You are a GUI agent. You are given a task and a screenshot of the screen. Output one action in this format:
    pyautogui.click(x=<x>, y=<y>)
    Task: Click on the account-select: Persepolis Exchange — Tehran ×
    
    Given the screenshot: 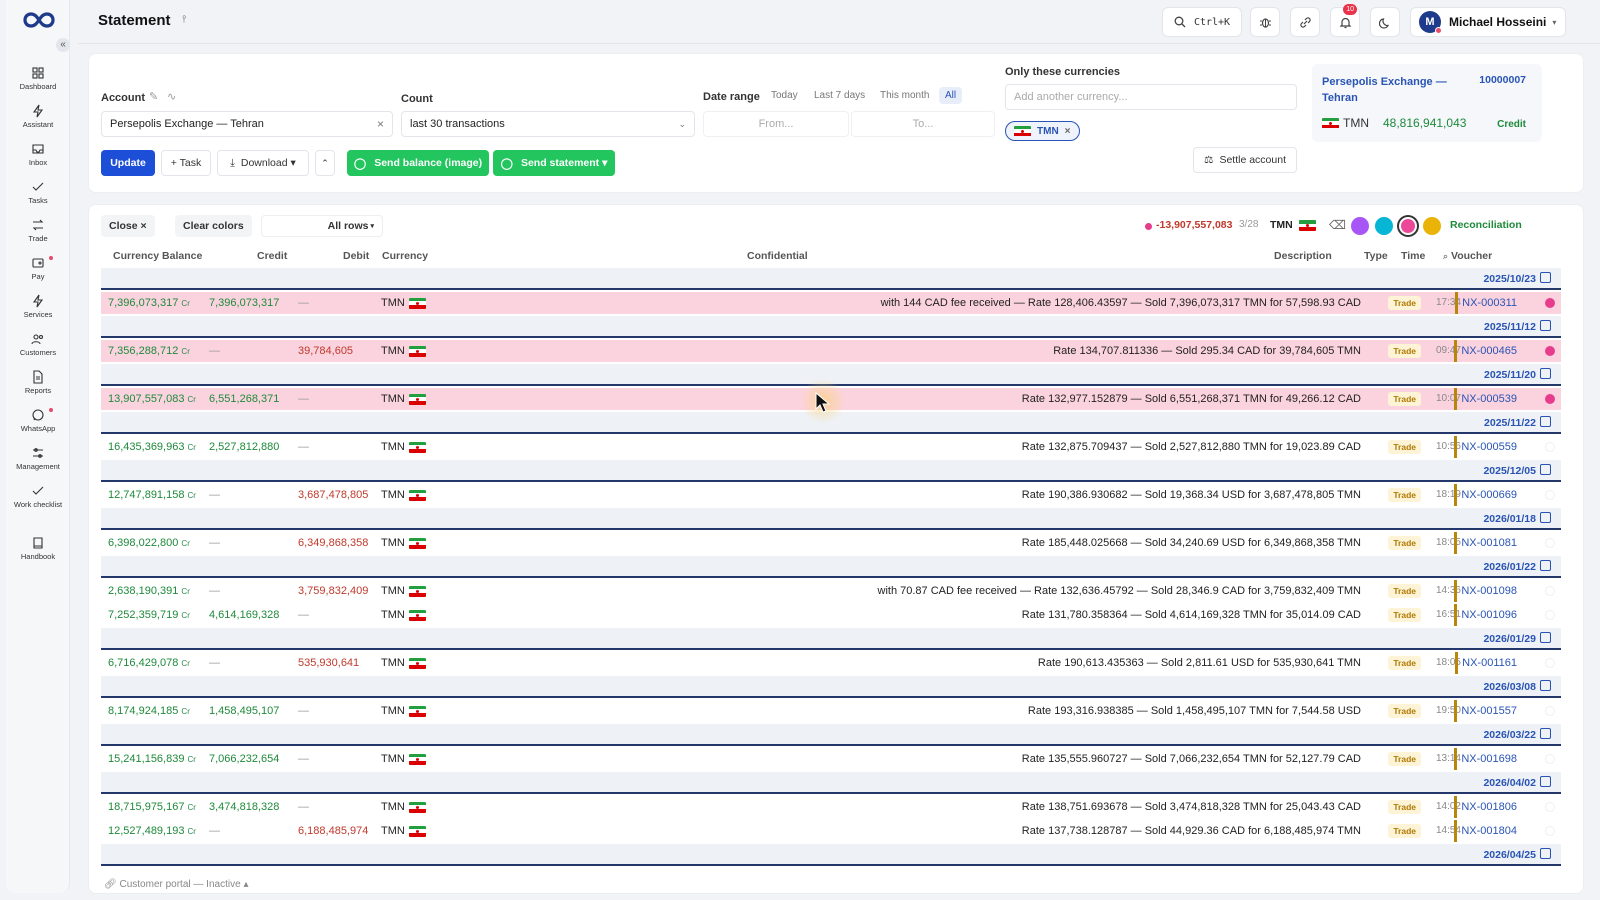 What is the action you would take?
    pyautogui.click(x=247, y=124)
    